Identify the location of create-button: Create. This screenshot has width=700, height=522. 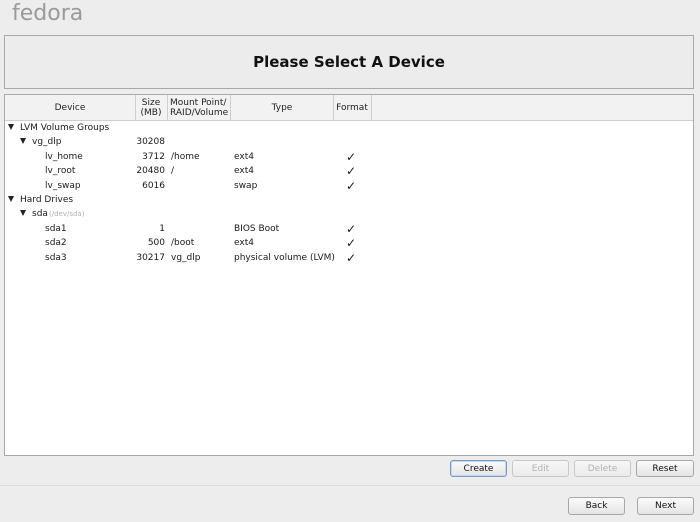
(478, 468).